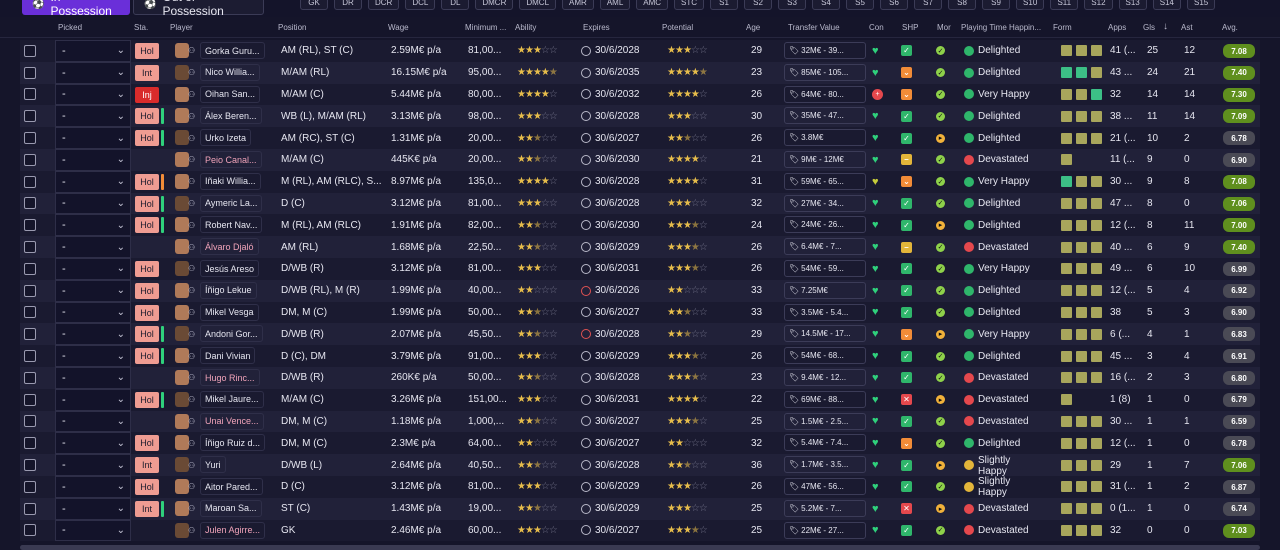 The height and width of the screenshot is (550, 1280). What do you see at coordinates (578, 5) in the screenshot?
I see `position-filter-amr: AMR` at bounding box center [578, 5].